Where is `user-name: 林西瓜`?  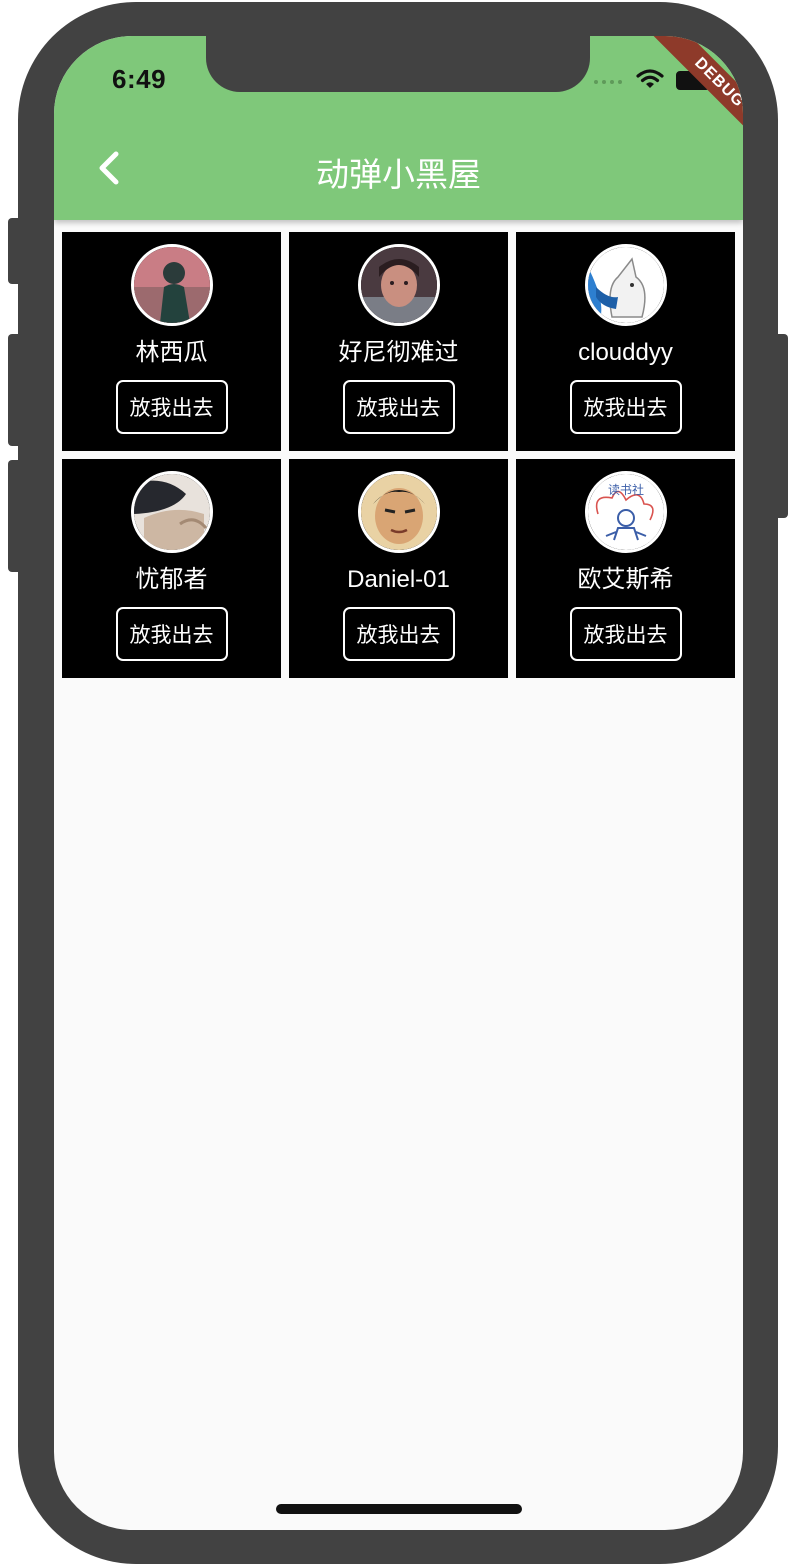
user-name: 林西瓜 is located at coordinates (171, 352).